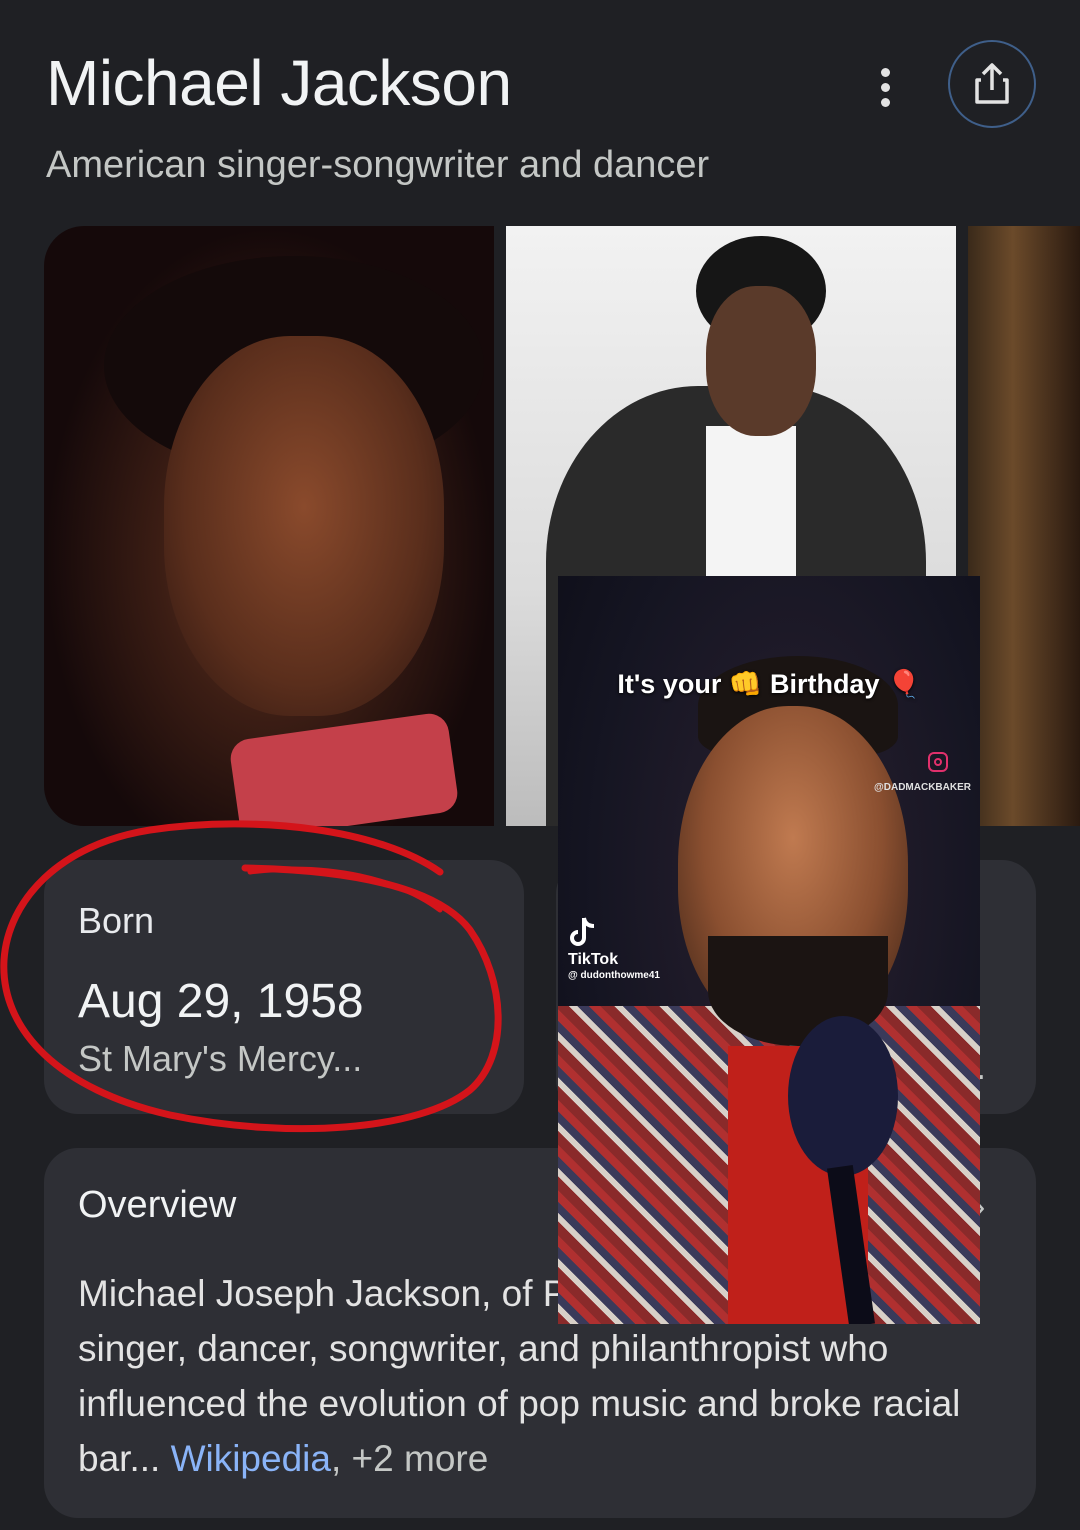 Image resolution: width=1080 pixels, height=1530 pixels. I want to click on more-options-button, so click(885, 87).